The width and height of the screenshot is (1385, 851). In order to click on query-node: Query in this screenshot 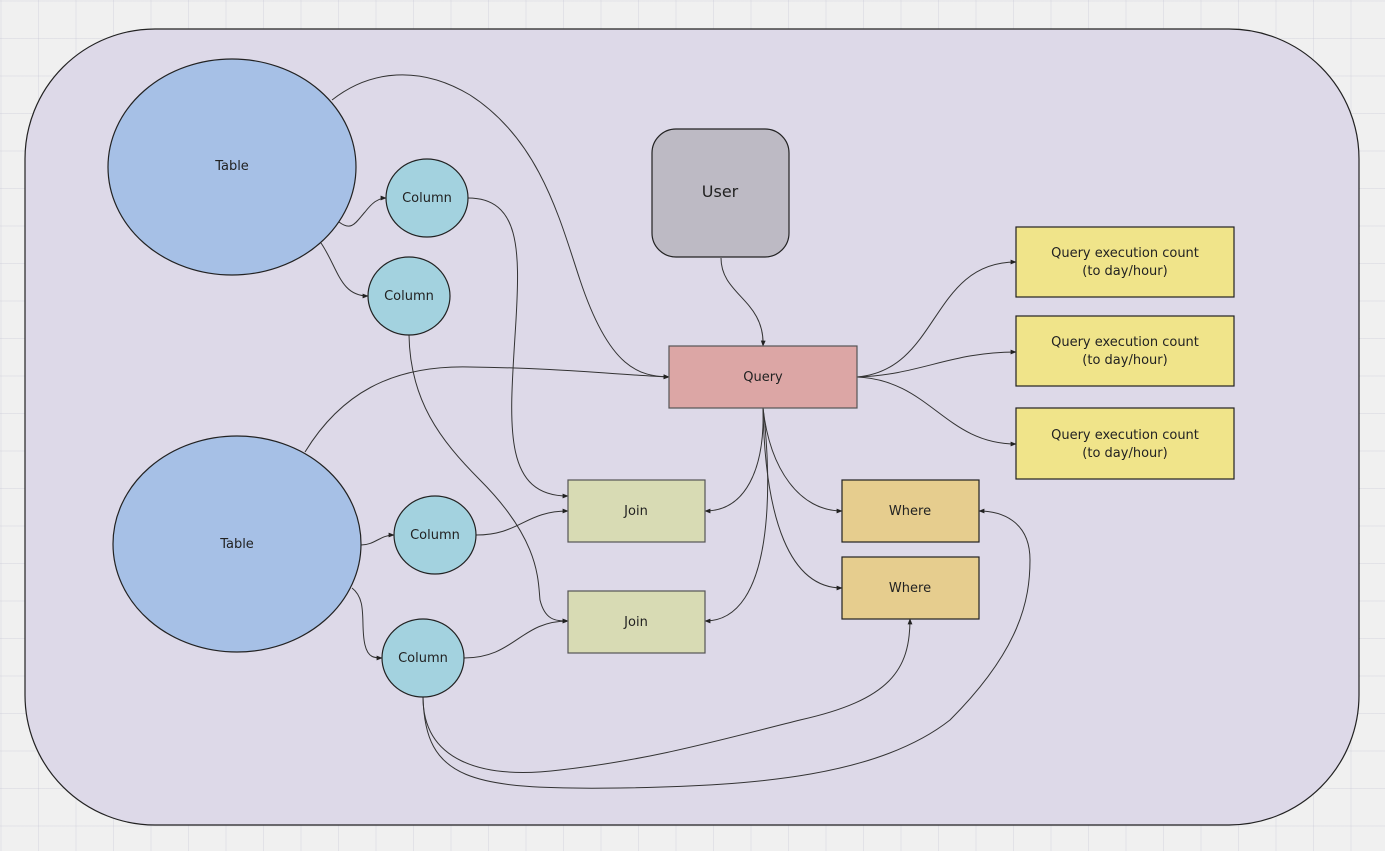, I will do `click(763, 377)`.